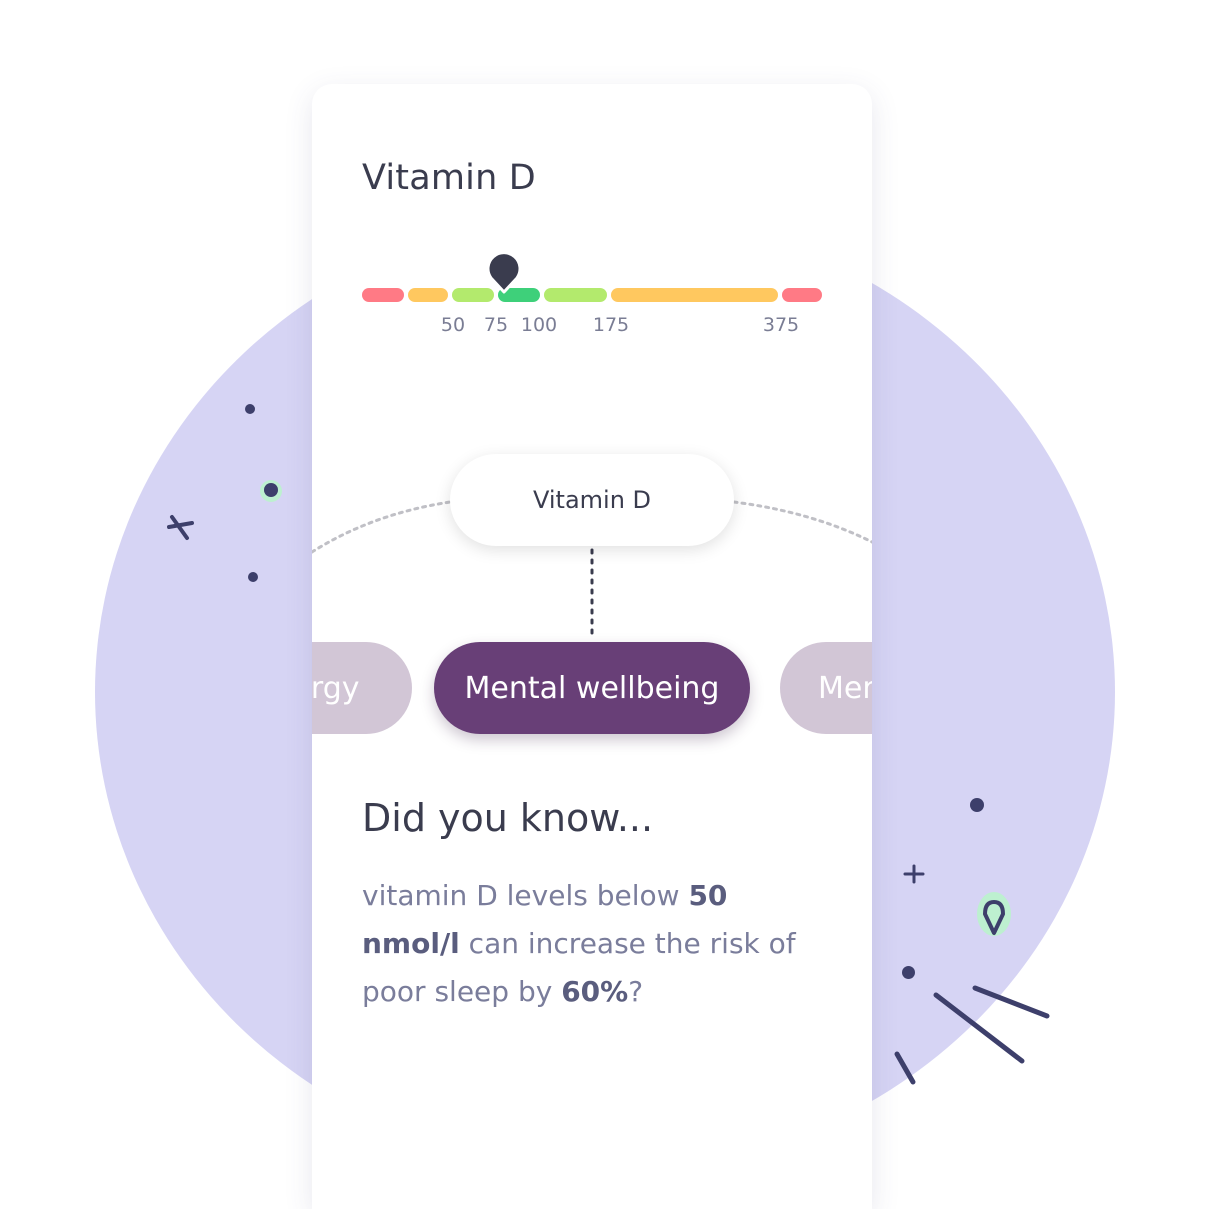 This screenshot has height=1209, width=1207. What do you see at coordinates (428, 295) in the screenshot?
I see `range-segment-low-orange` at bounding box center [428, 295].